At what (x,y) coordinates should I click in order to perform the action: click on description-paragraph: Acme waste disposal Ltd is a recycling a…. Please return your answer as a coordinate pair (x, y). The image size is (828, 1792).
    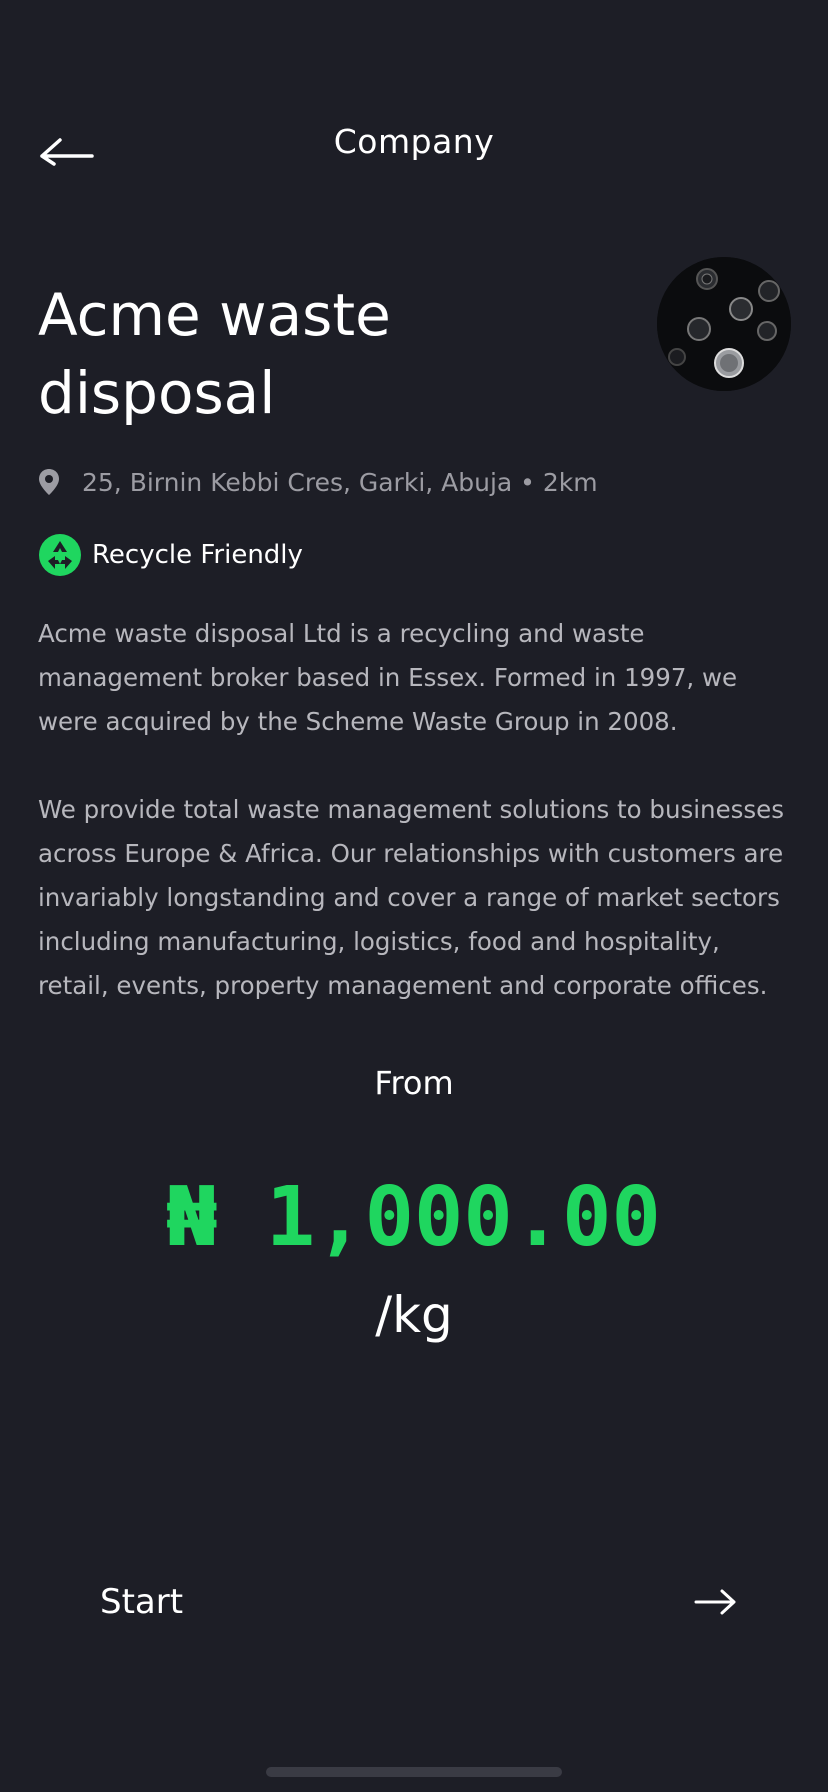
    Looking at the image, I should click on (388, 677).